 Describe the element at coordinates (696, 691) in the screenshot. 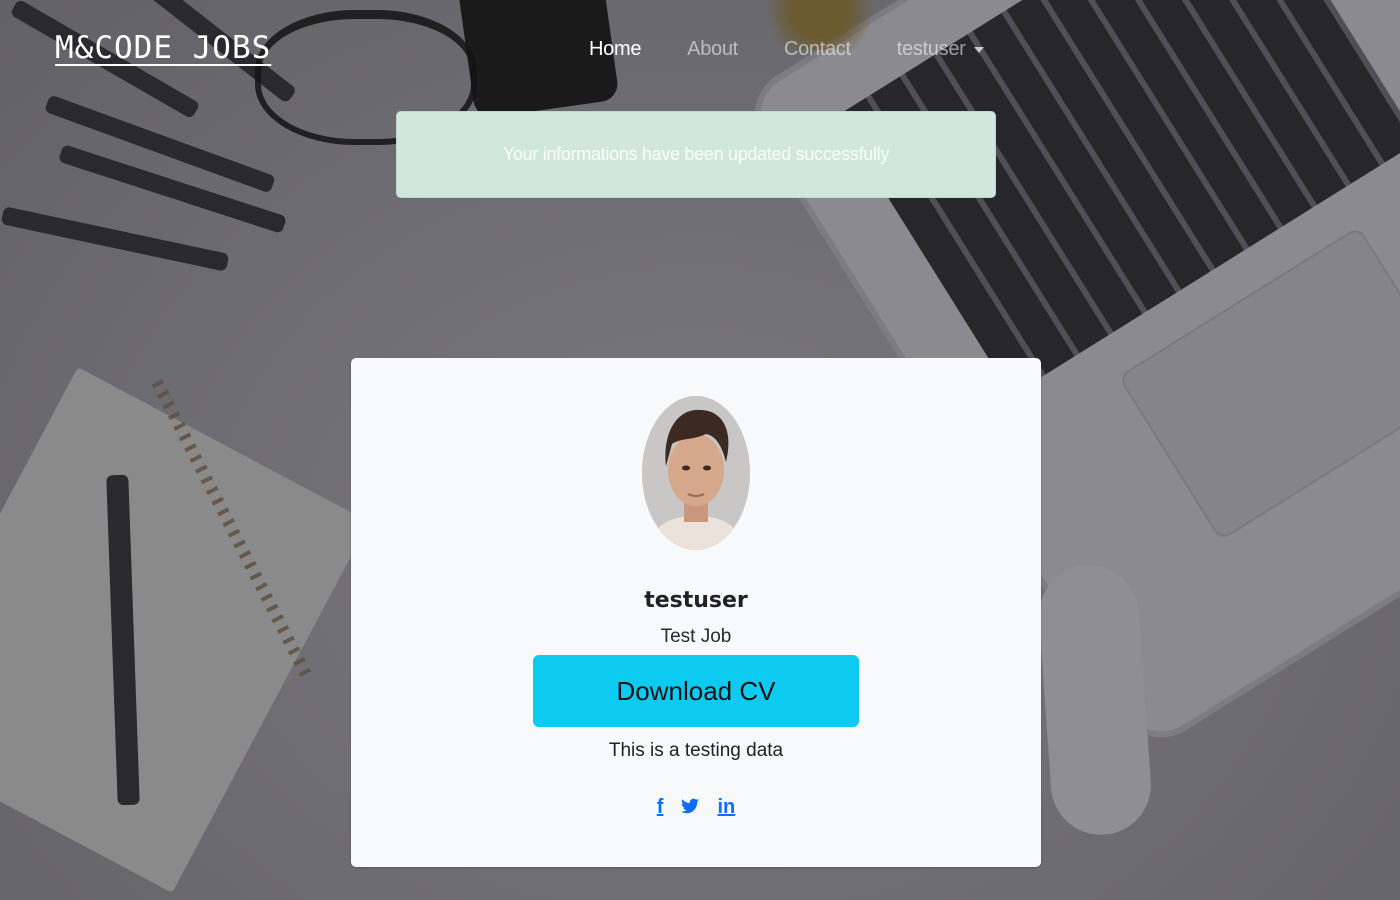

I see `download-cv-button: Download CV` at that location.